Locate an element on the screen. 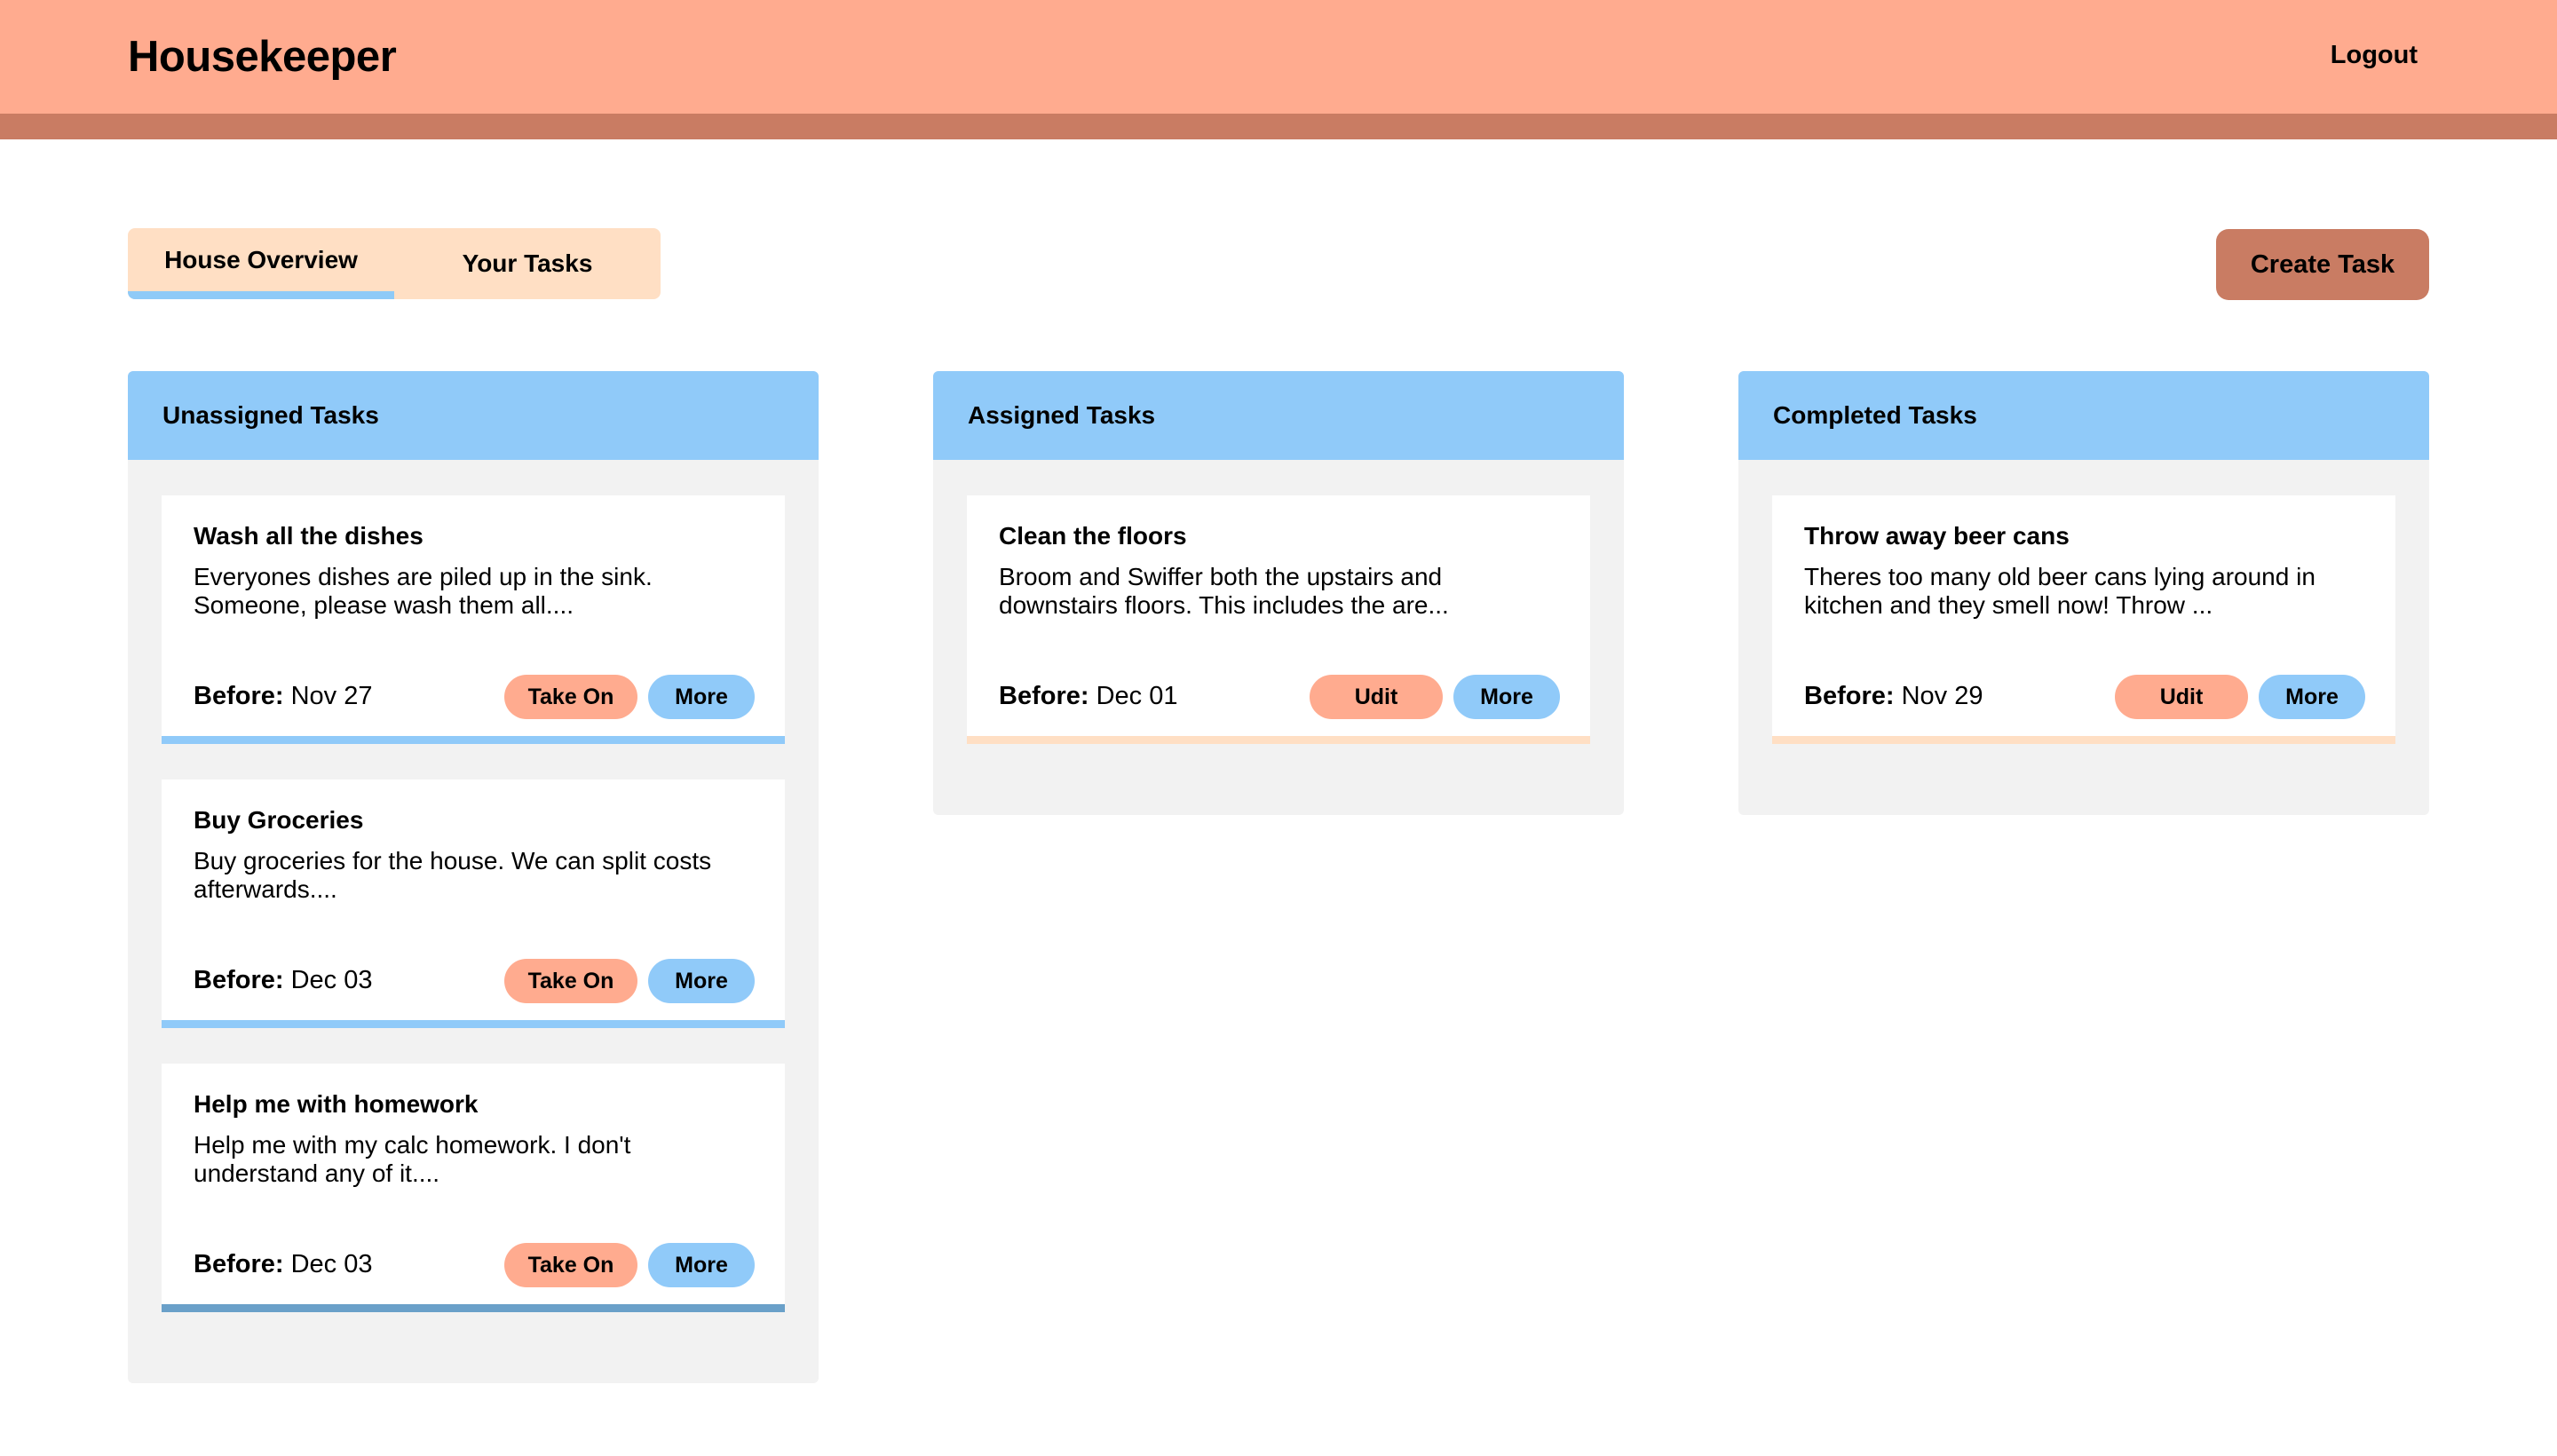 This screenshot has width=2557, height=1456. task-title: Help me with homework is located at coordinates (336, 1104).